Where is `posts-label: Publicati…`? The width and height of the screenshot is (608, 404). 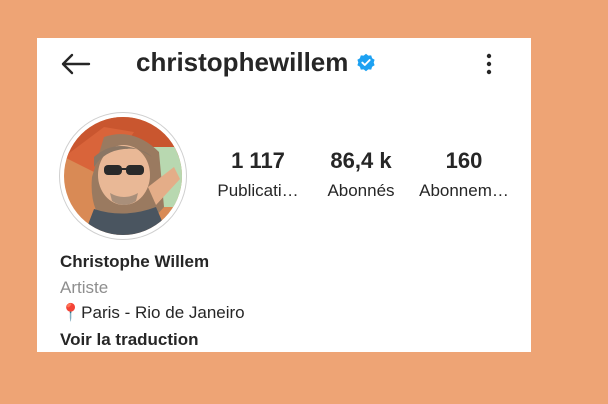
posts-label: Publicati… is located at coordinates (258, 190).